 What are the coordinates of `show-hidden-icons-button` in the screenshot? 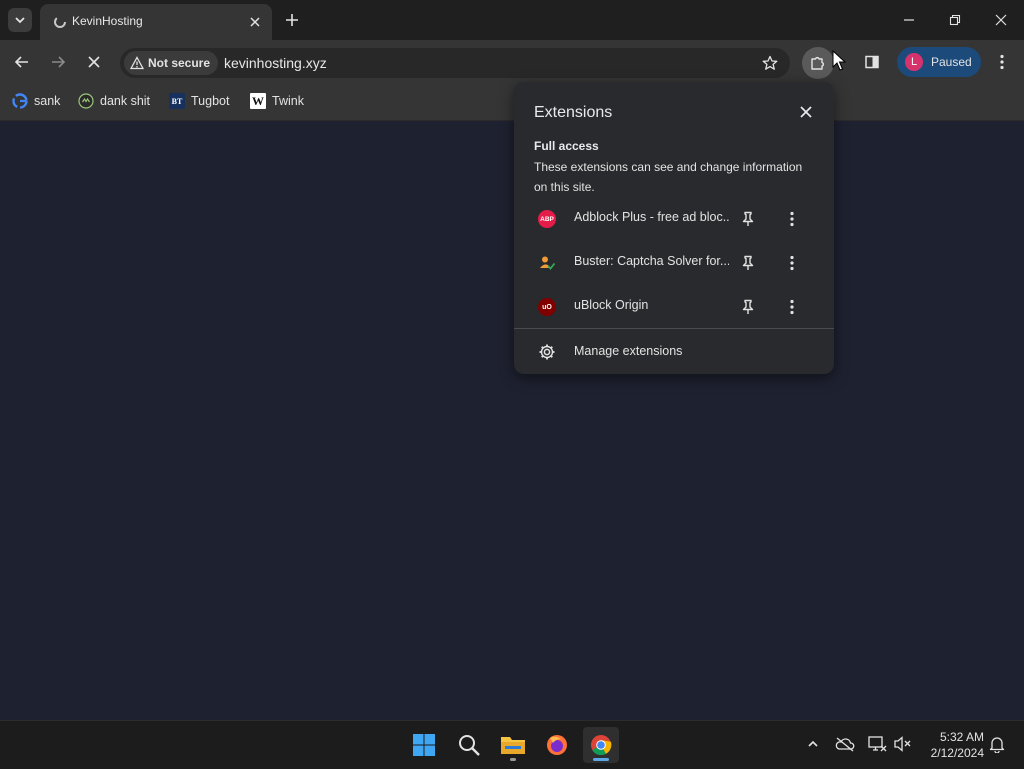 It's located at (813, 744).